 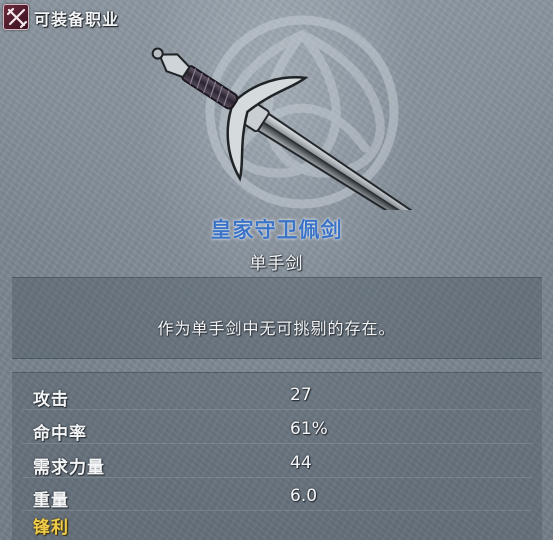 I want to click on stat-value: 27, so click(x=301, y=395).